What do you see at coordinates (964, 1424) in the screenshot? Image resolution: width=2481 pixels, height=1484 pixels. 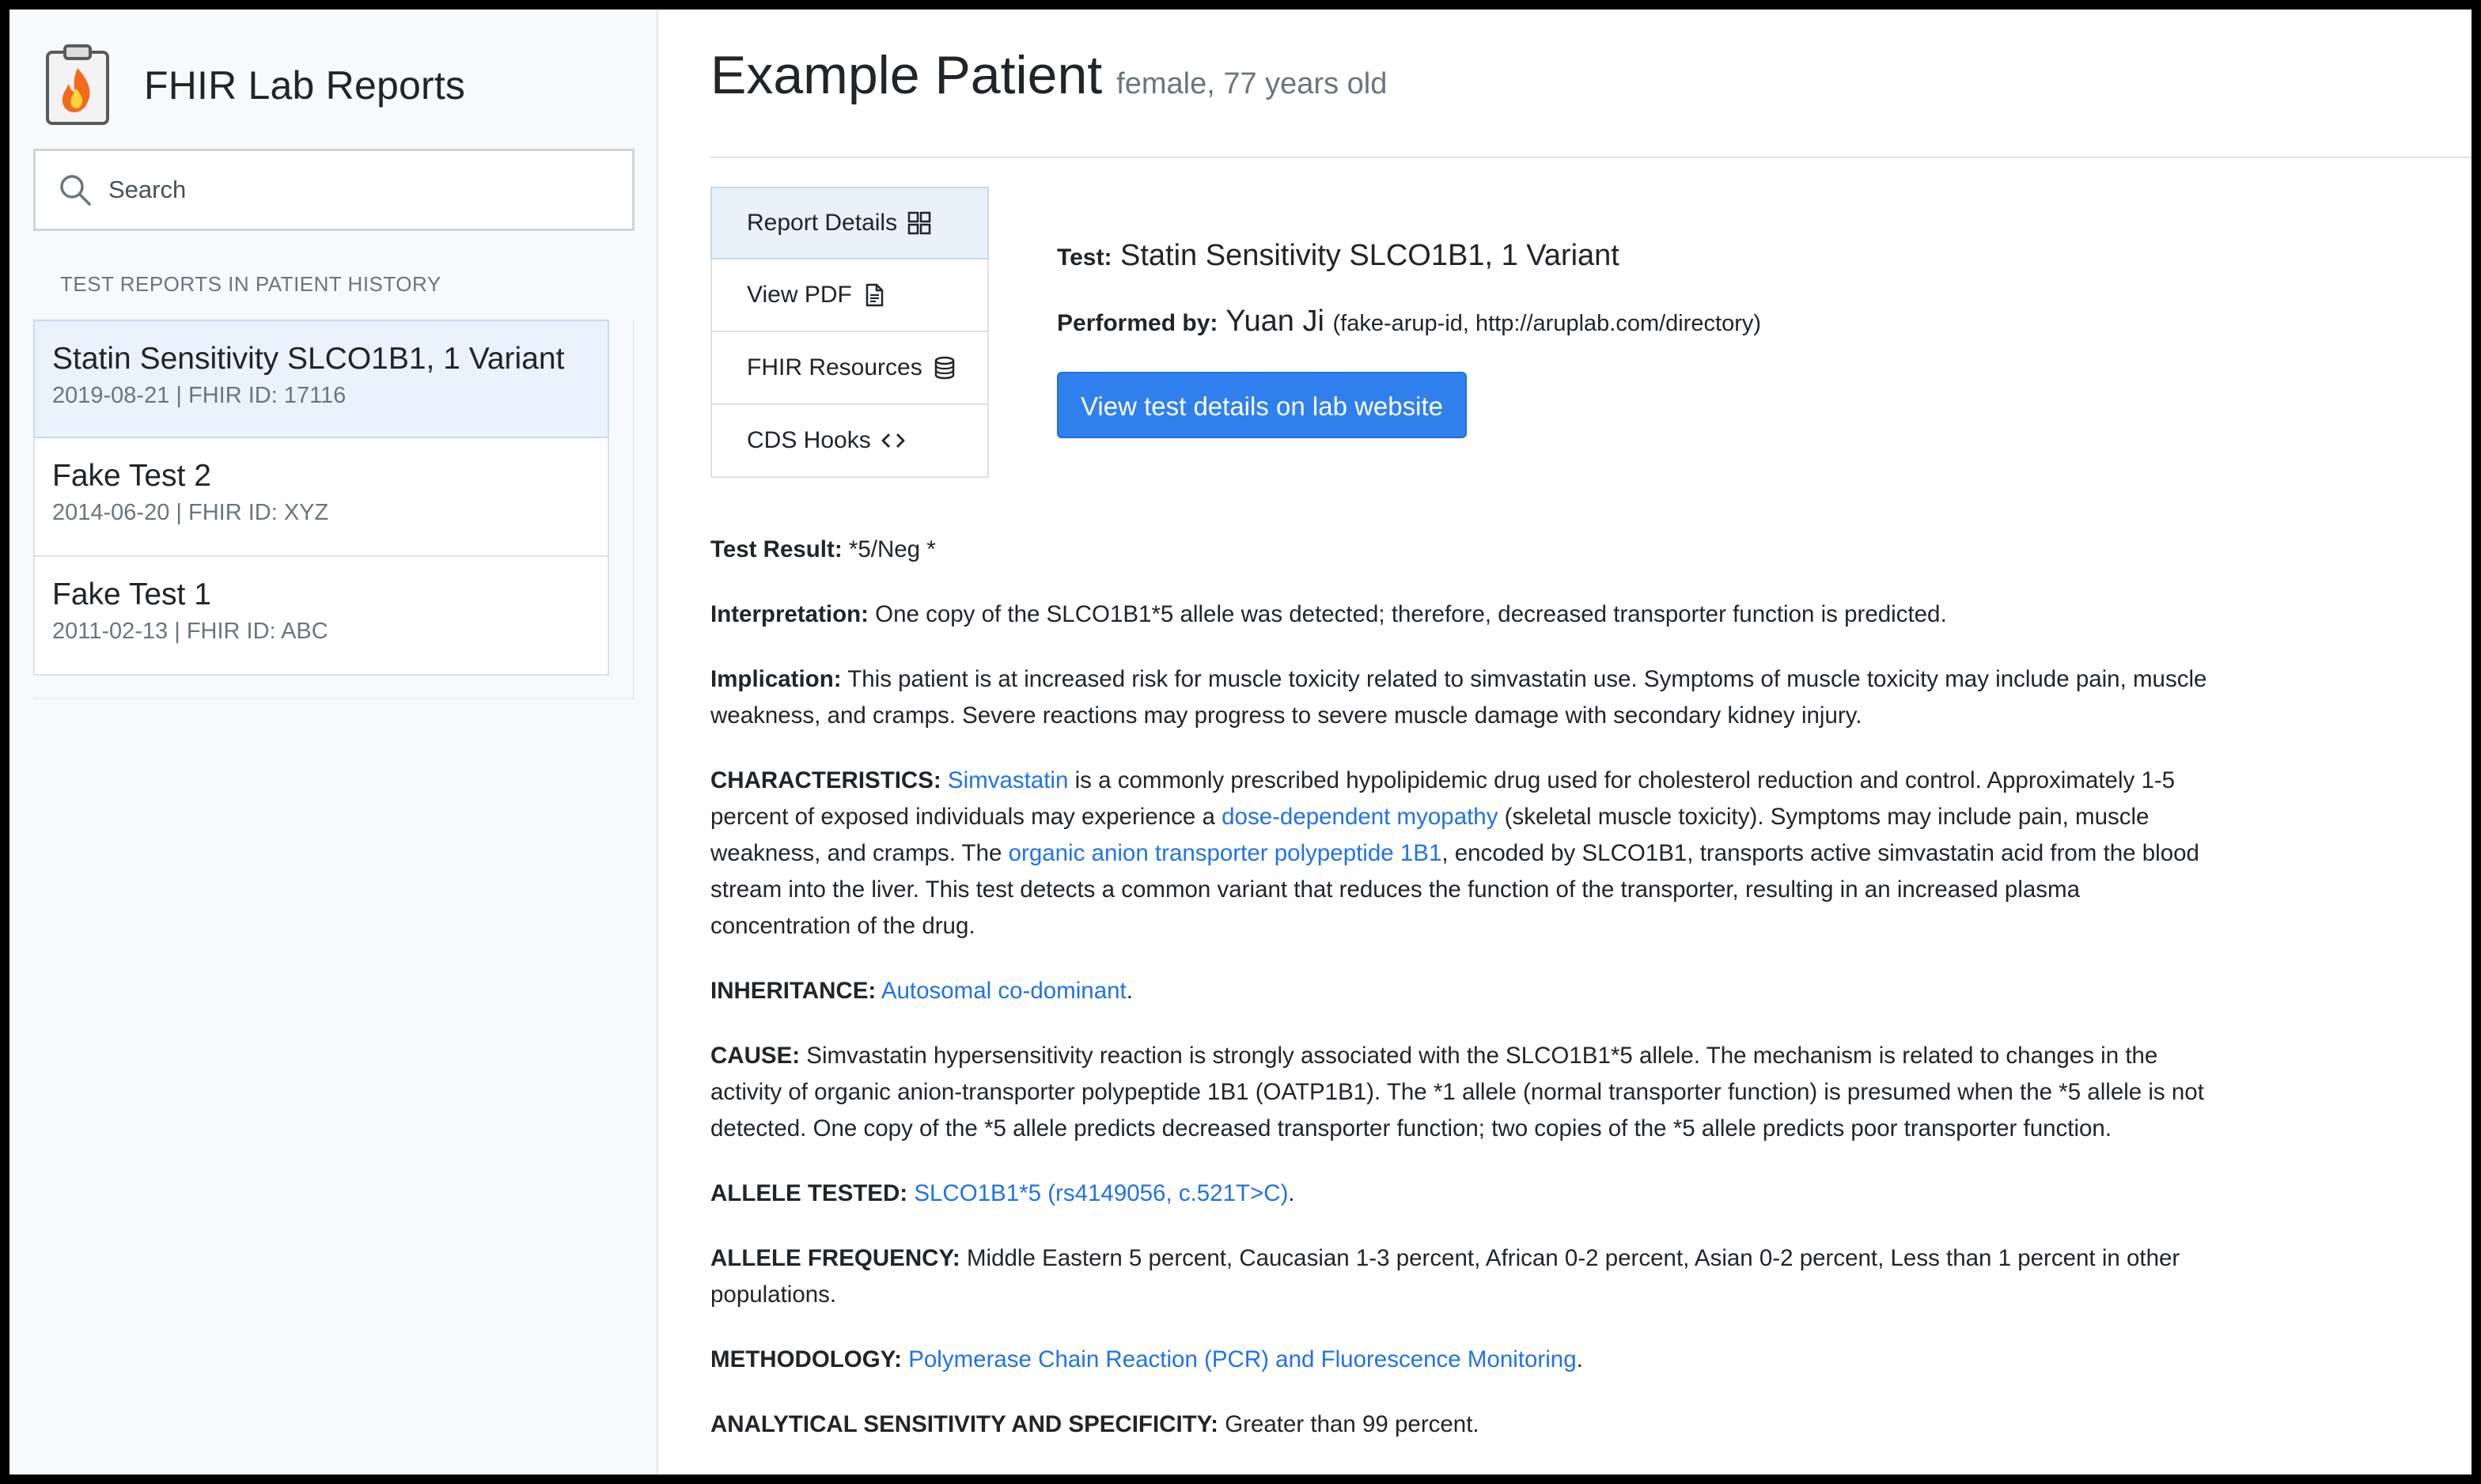 I see `field-label: ANALYTICAL SENSITIVITY AND SPECIFICITY:` at bounding box center [964, 1424].